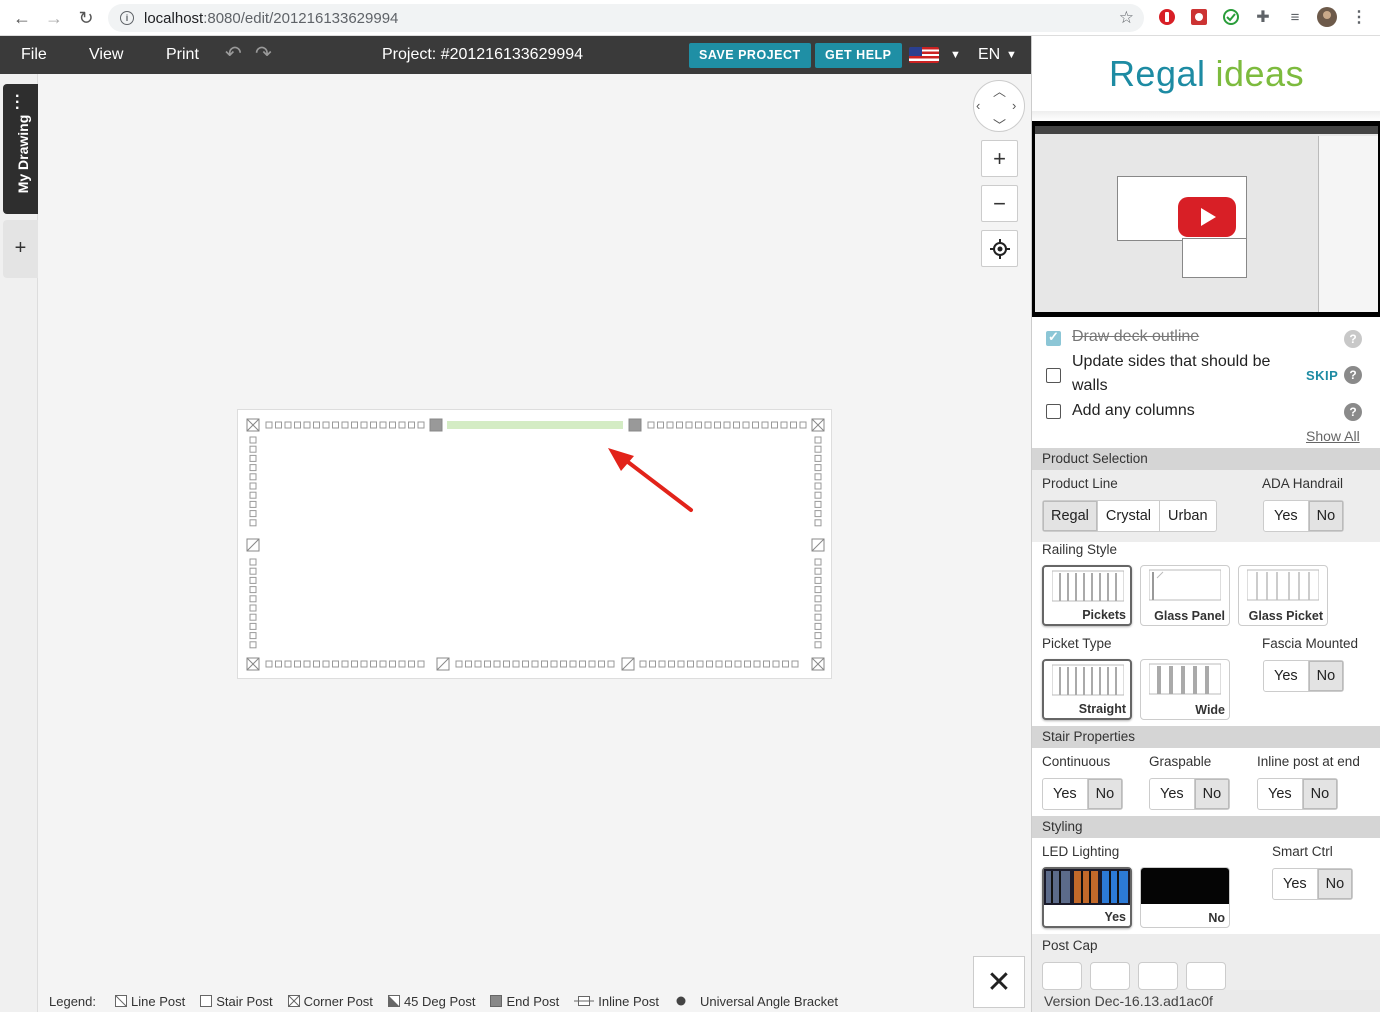  Describe the element at coordinates (1126, 18) in the screenshot. I see `bookmark-star-icon: ☆` at that location.